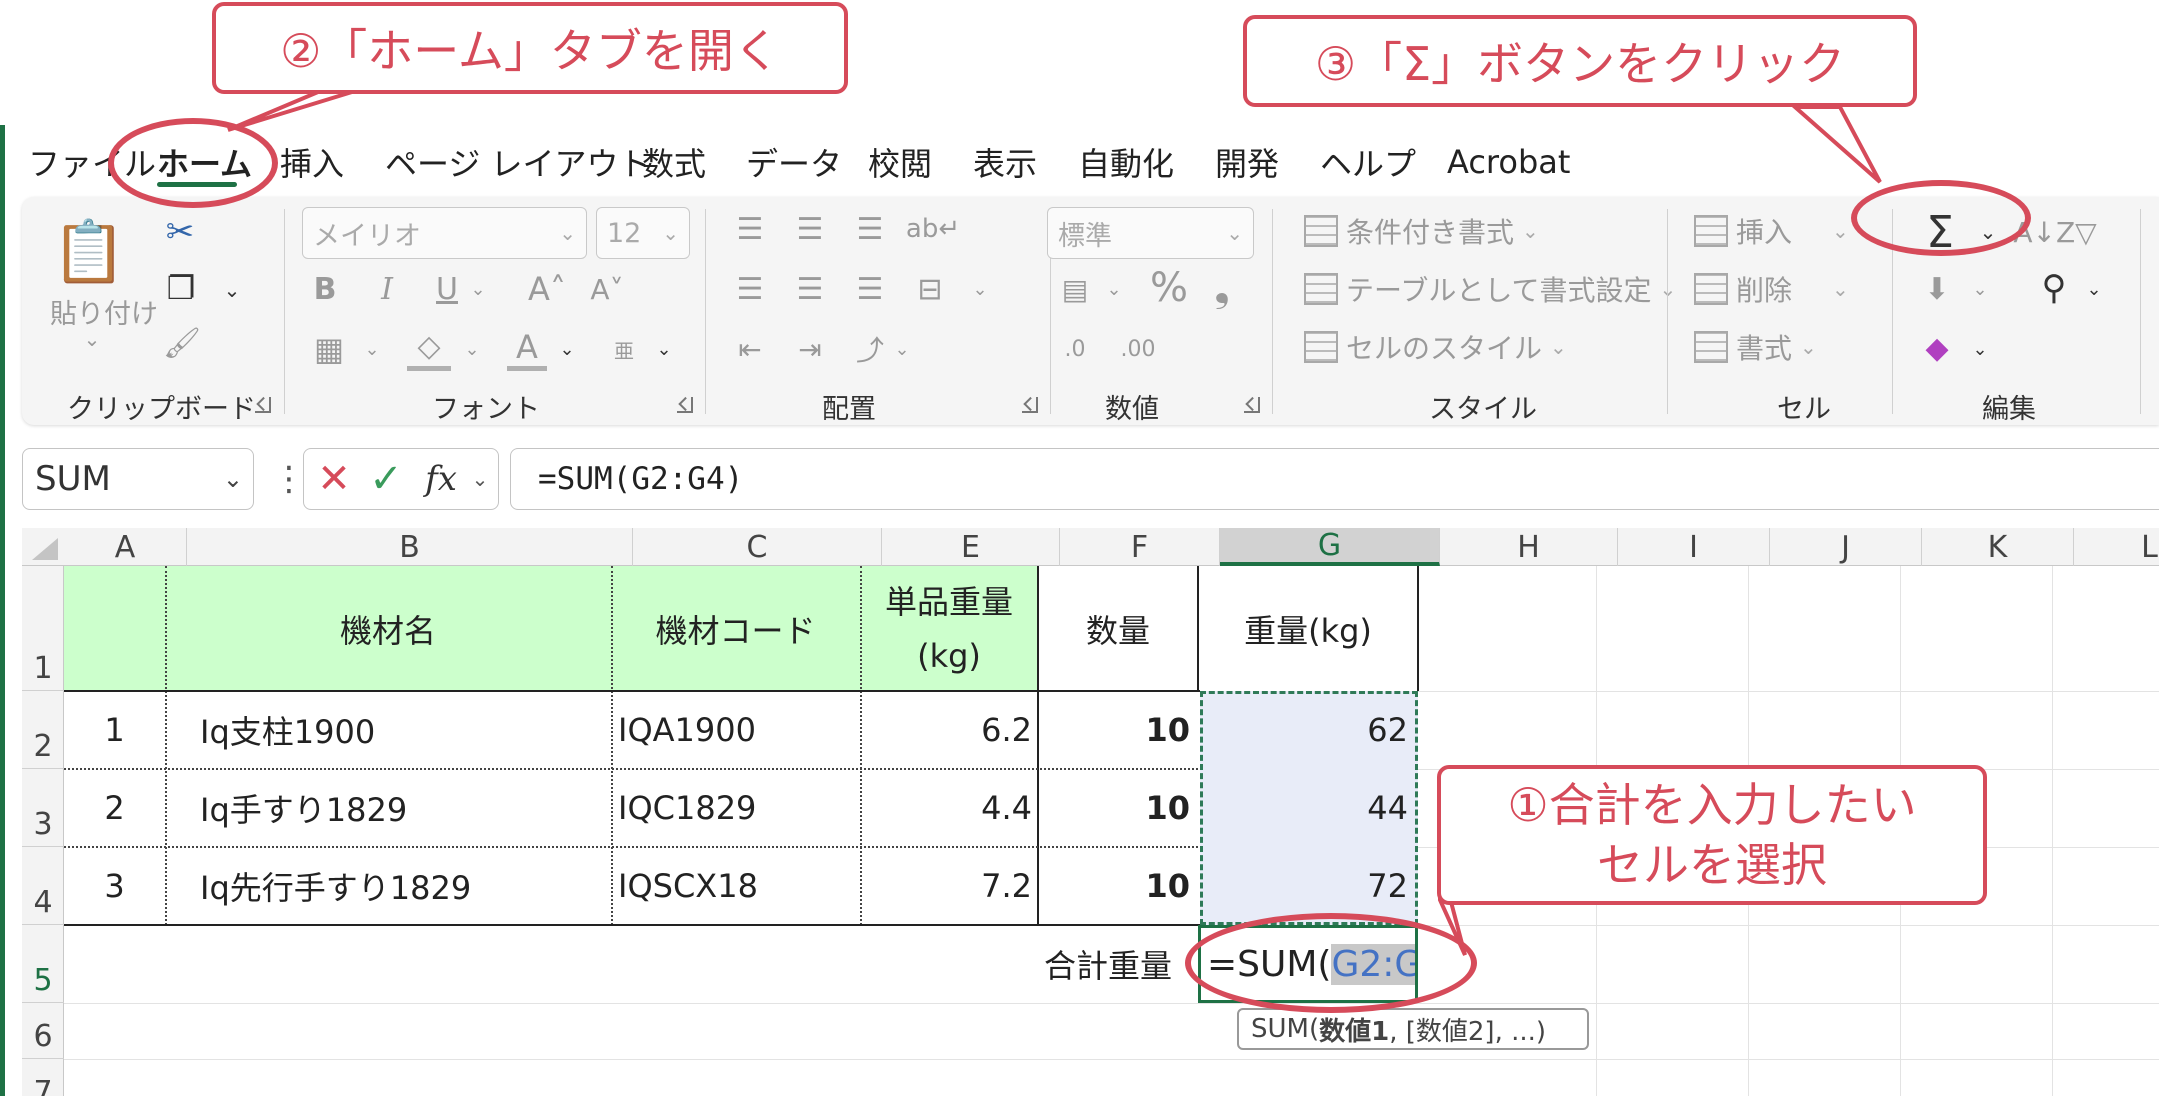 This screenshot has width=2159, height=1096. Describe the element at coordinates (1835, 144) in the screenshot. I see `step3-pointer` at that location.